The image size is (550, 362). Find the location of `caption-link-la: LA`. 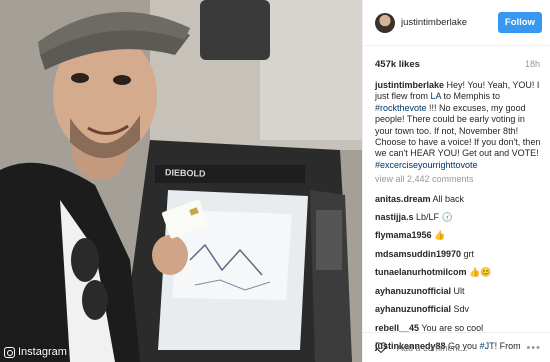

caption-link-la: LA is located at coordinates (436, 96).